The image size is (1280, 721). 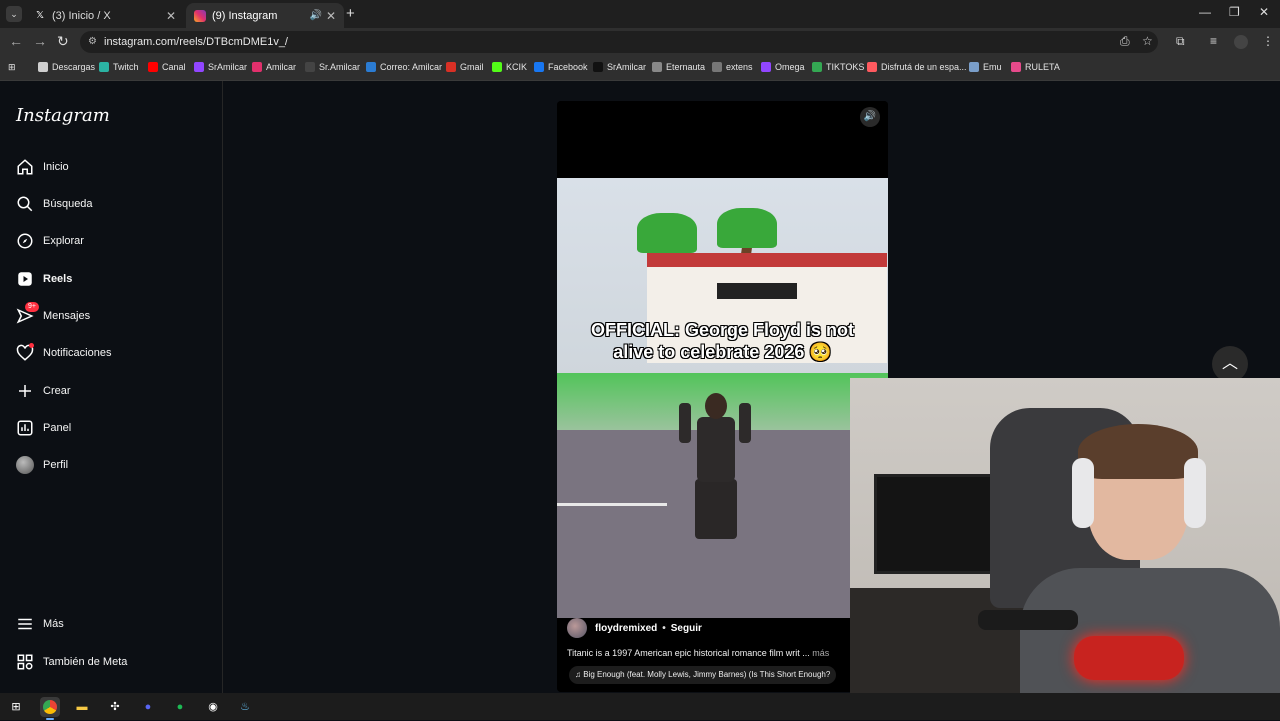 I want to click on sidebar-item-label: Panel, so click(x=57, y=428).